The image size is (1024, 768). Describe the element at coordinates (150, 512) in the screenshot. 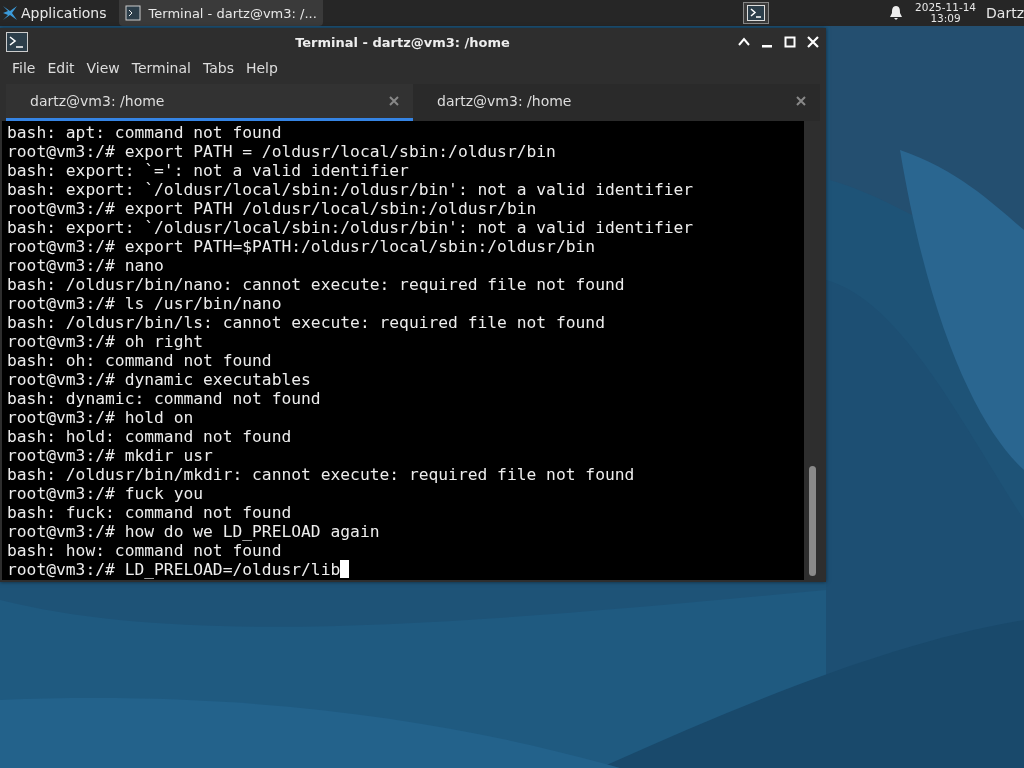

I see `terminal-line: bash: fuck: command not found` at that location.